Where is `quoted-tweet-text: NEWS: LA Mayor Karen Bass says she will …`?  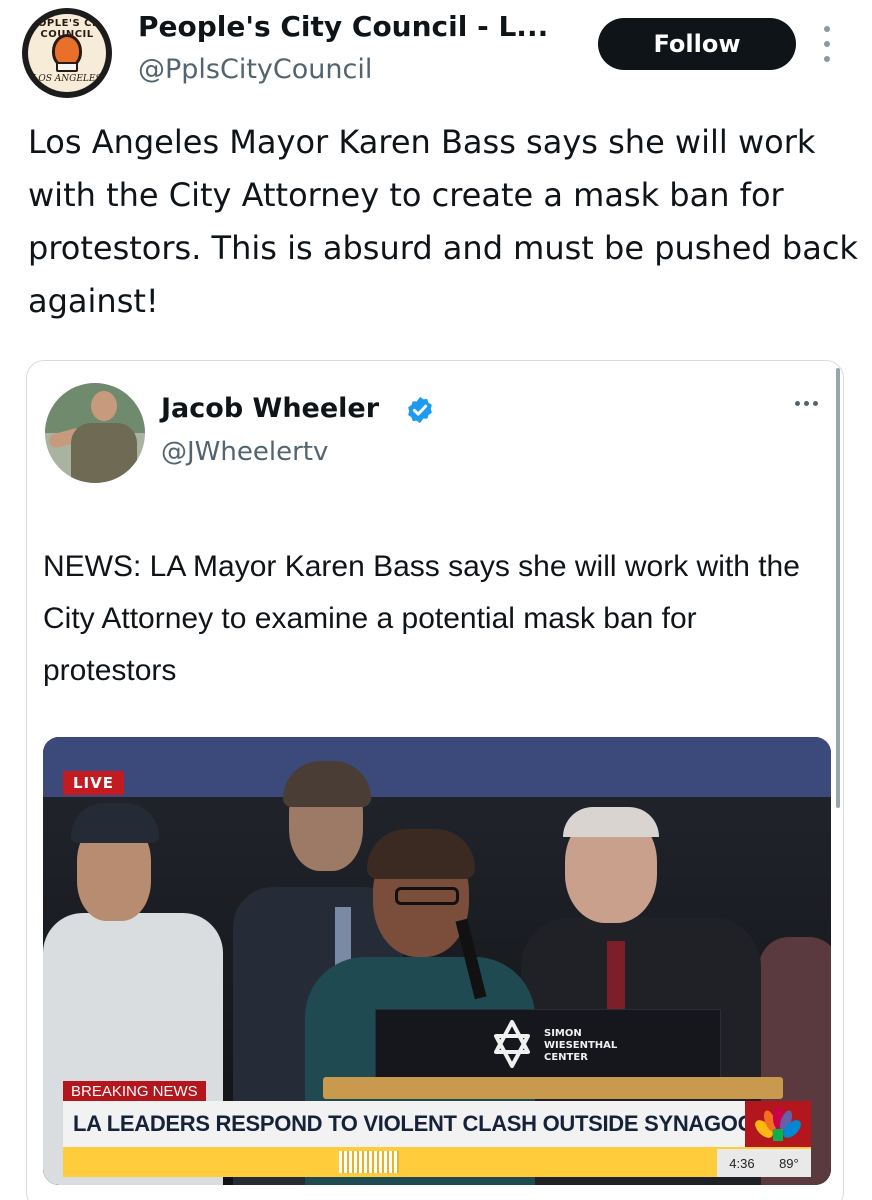 quoted-tweet-text: NEWS: LA Mayor Karen Bass says she will … is located at coordinates (421, 618).